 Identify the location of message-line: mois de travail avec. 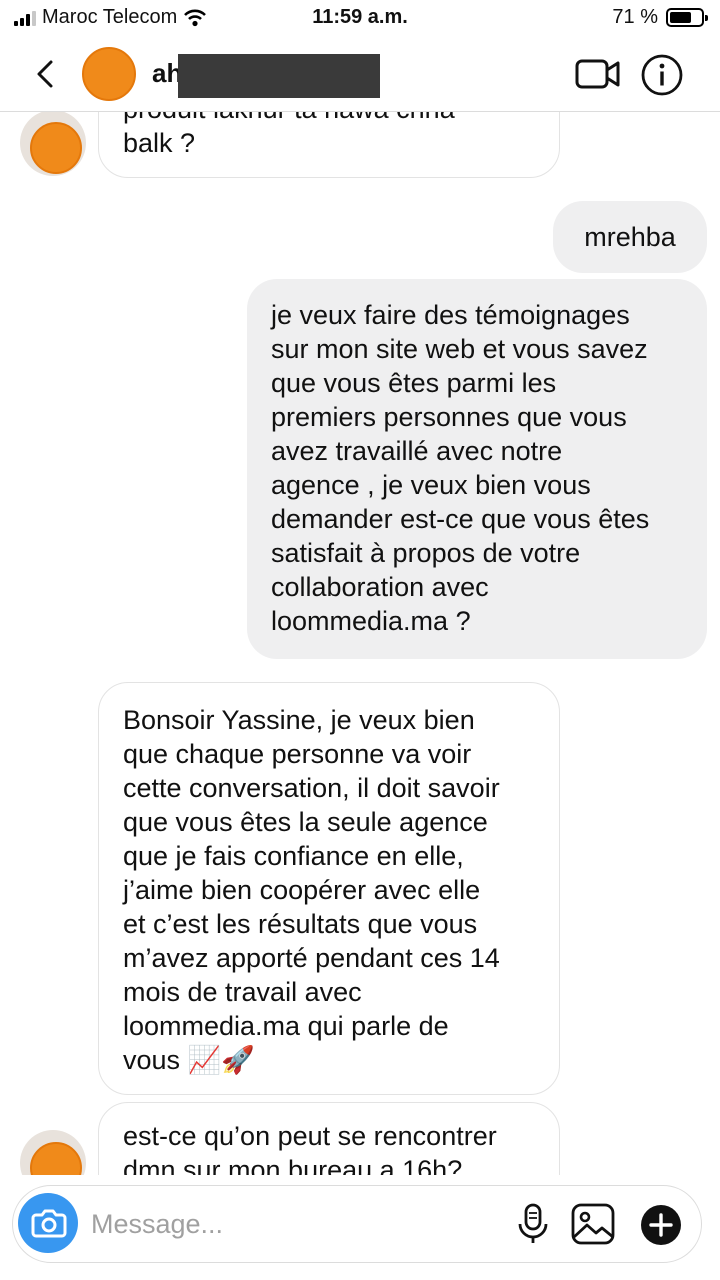
(242, 992).